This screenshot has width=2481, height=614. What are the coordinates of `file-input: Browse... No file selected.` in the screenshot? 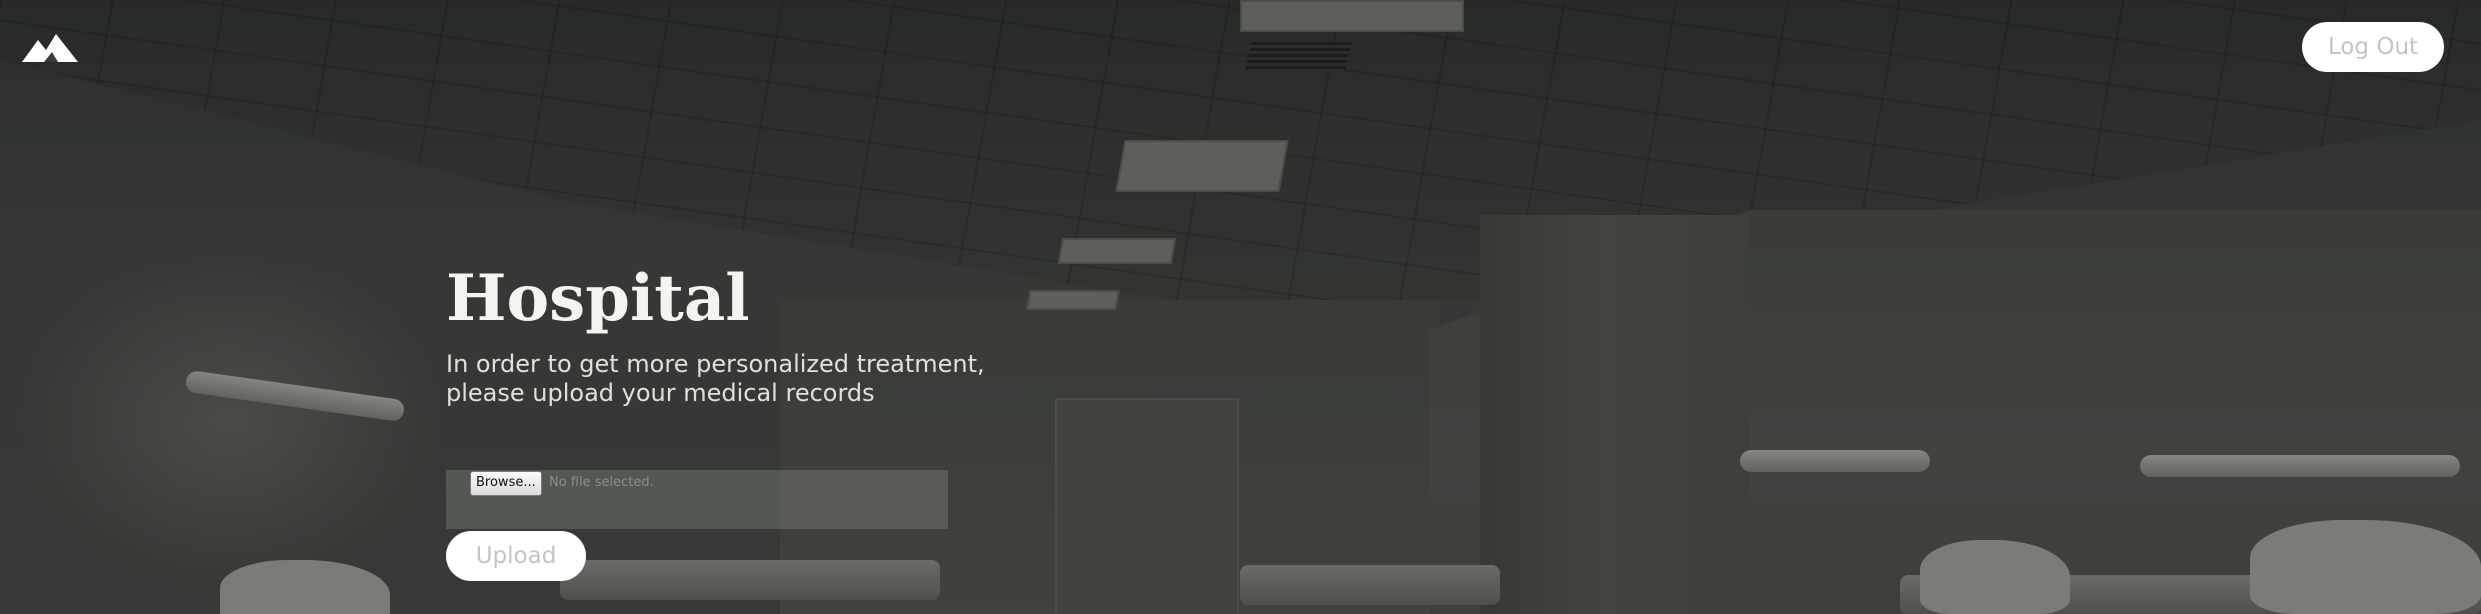 It's located at (697, 499).